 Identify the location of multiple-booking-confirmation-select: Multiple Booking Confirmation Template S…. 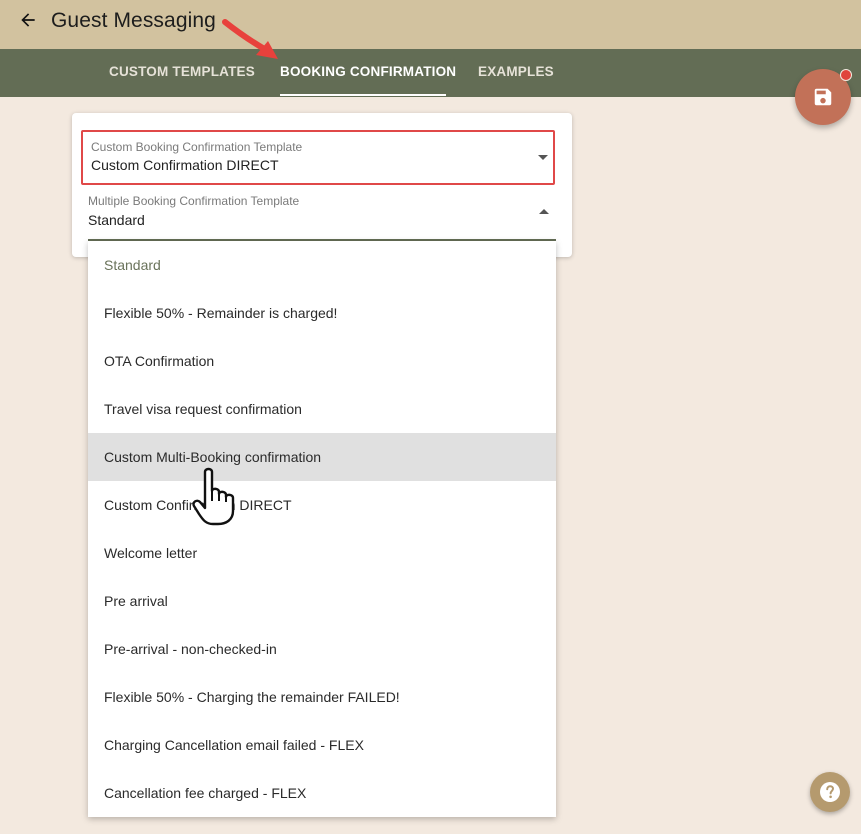
(318, 216).